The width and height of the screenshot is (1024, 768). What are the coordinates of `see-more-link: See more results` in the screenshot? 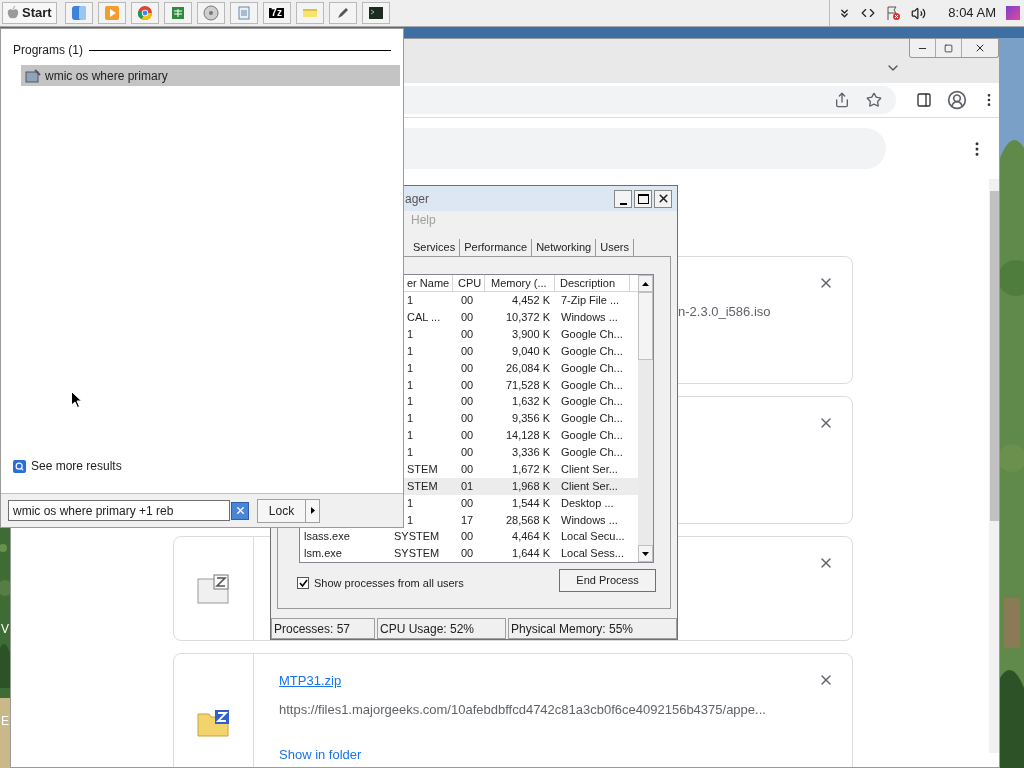 It's located at (76, 466).